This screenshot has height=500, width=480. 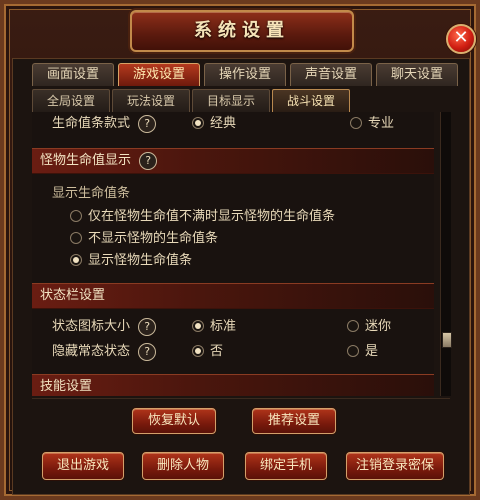 I want to click on hp-style-pro-option: 专业, so click(x=372, y=124).